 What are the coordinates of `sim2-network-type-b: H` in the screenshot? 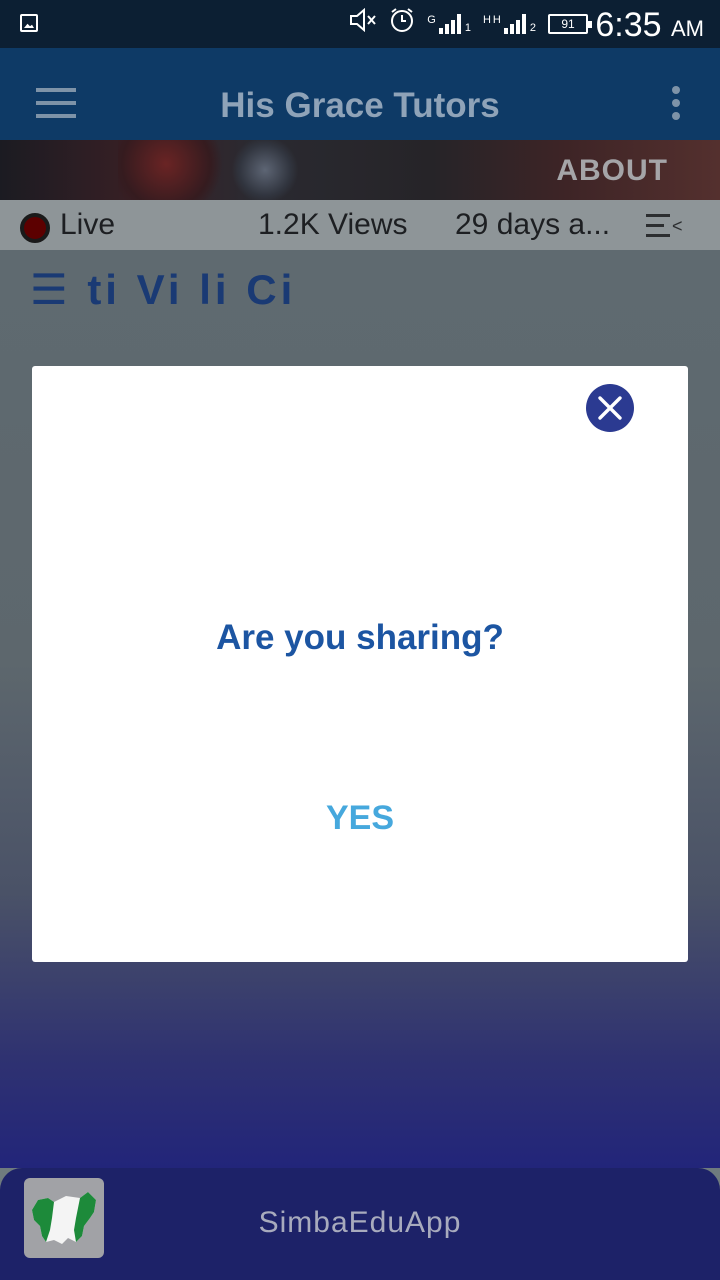 It's located at (496, 20).